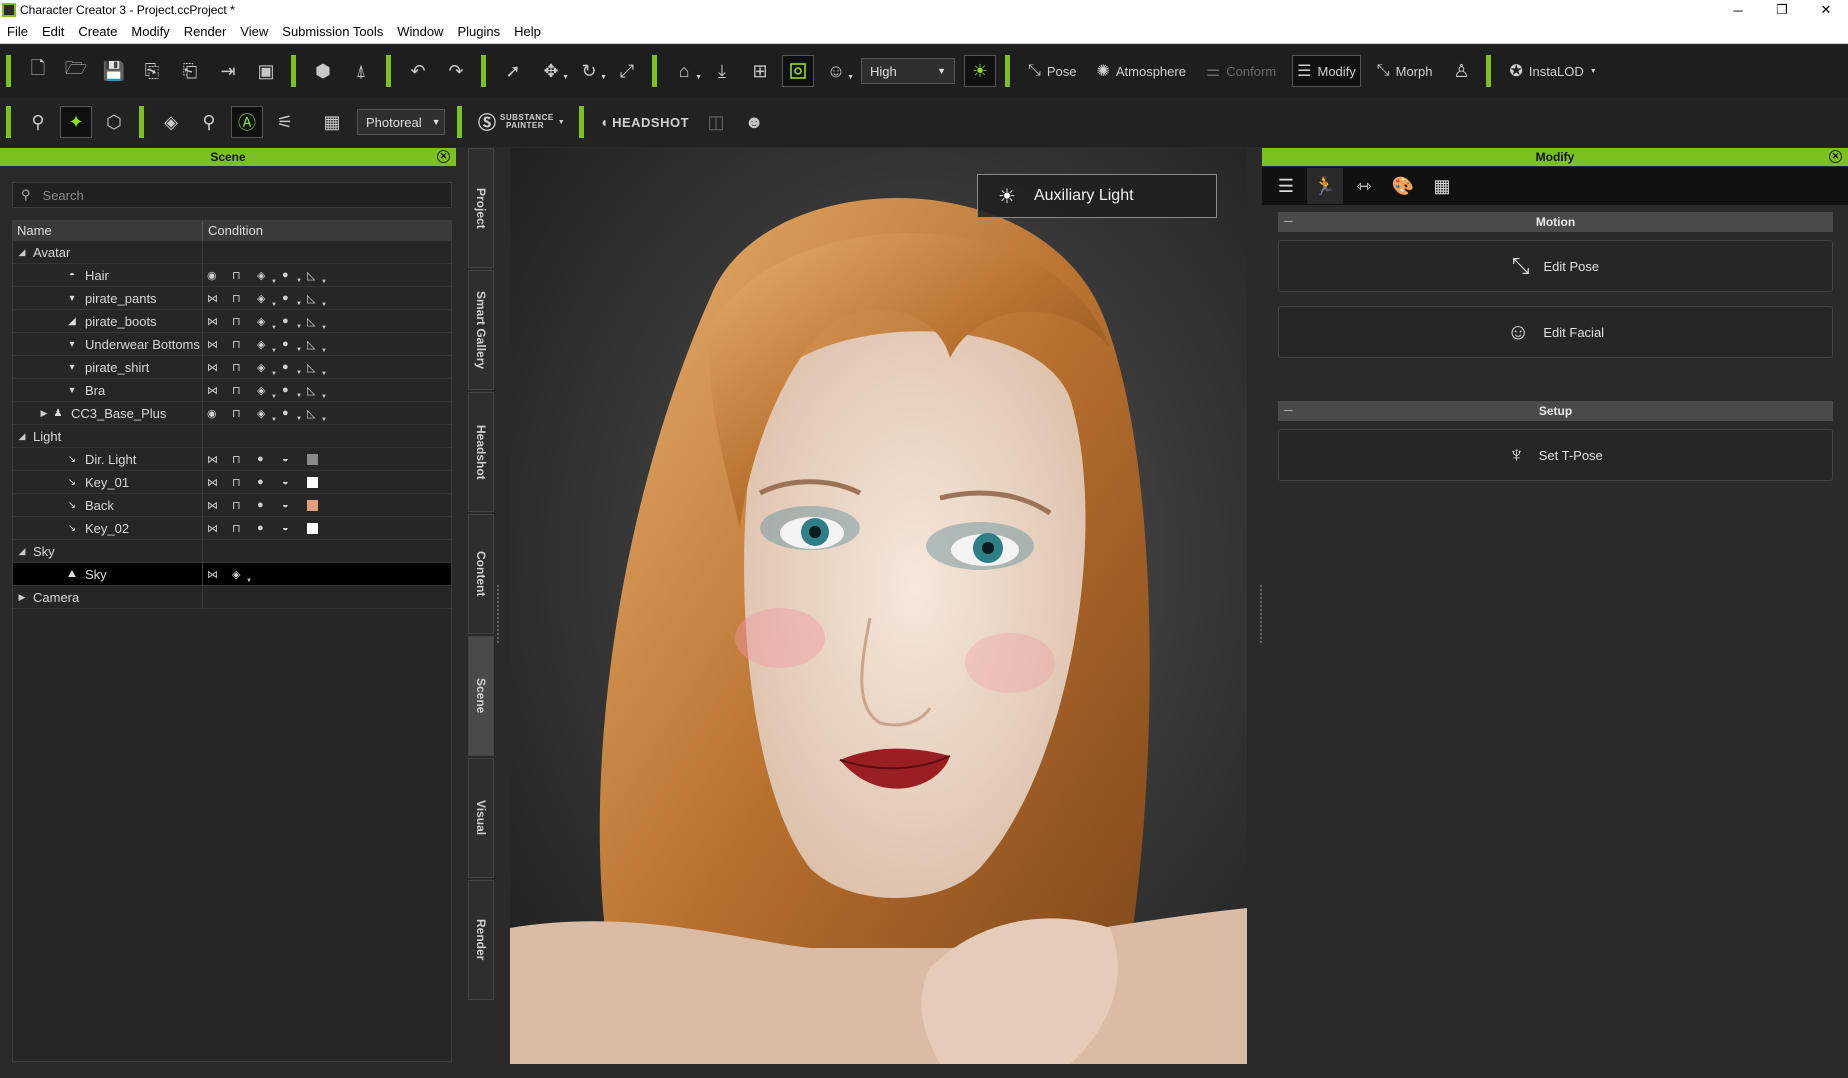  I want to click on close-button: ✕, so click(1826, 10).